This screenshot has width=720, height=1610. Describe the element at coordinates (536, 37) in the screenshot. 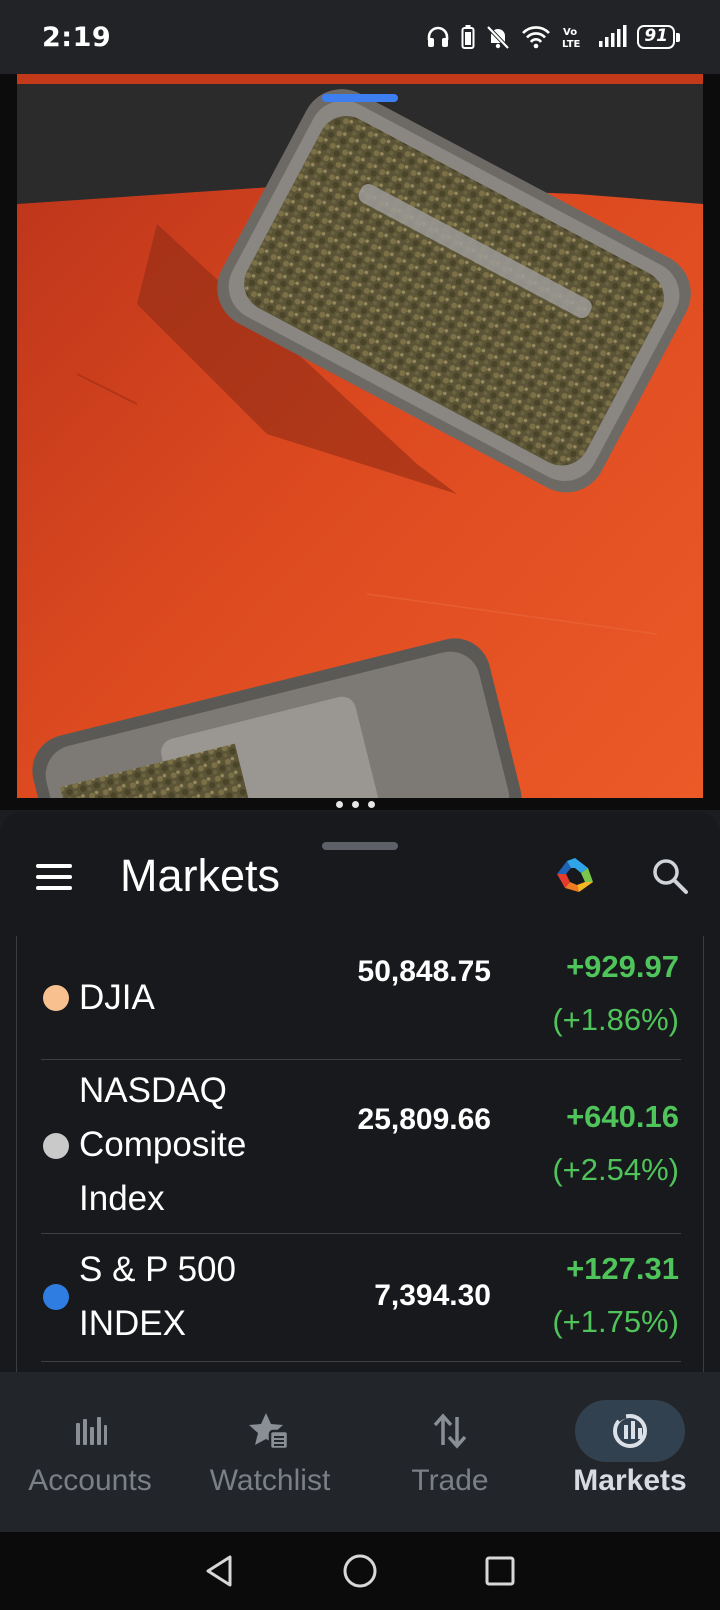

I see `wifi-icon` at that location.